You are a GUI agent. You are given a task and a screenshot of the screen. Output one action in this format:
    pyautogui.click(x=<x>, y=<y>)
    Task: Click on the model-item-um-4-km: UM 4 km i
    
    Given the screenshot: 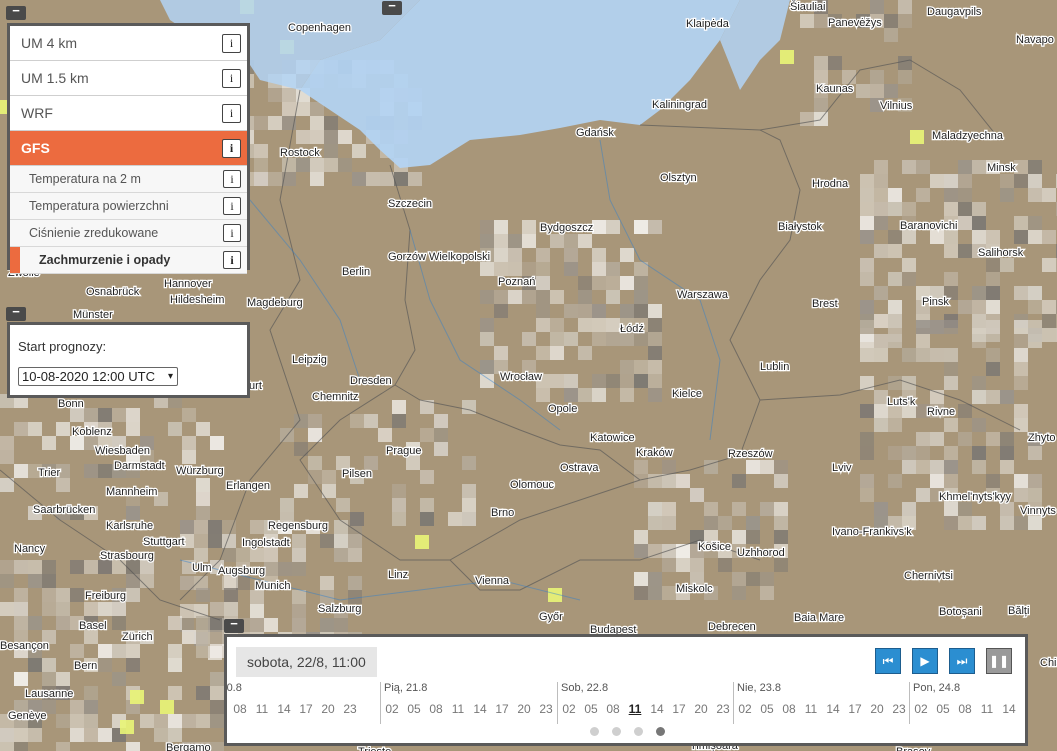 What is the action you would take?
    pyautogui.click(x=128, y=43)
    